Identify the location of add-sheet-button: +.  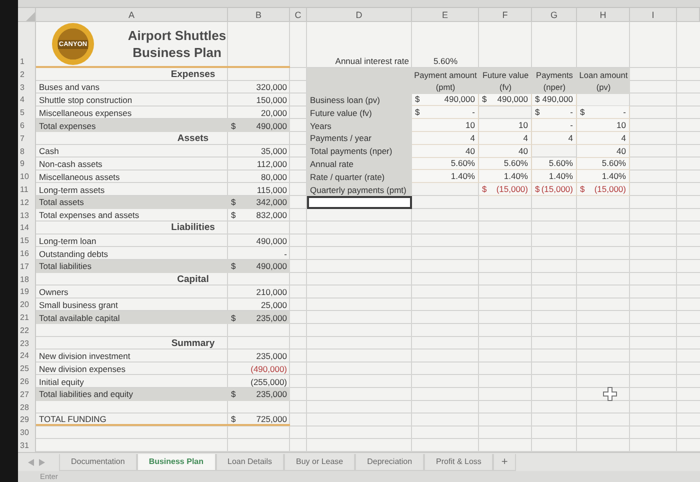
(504, 462).